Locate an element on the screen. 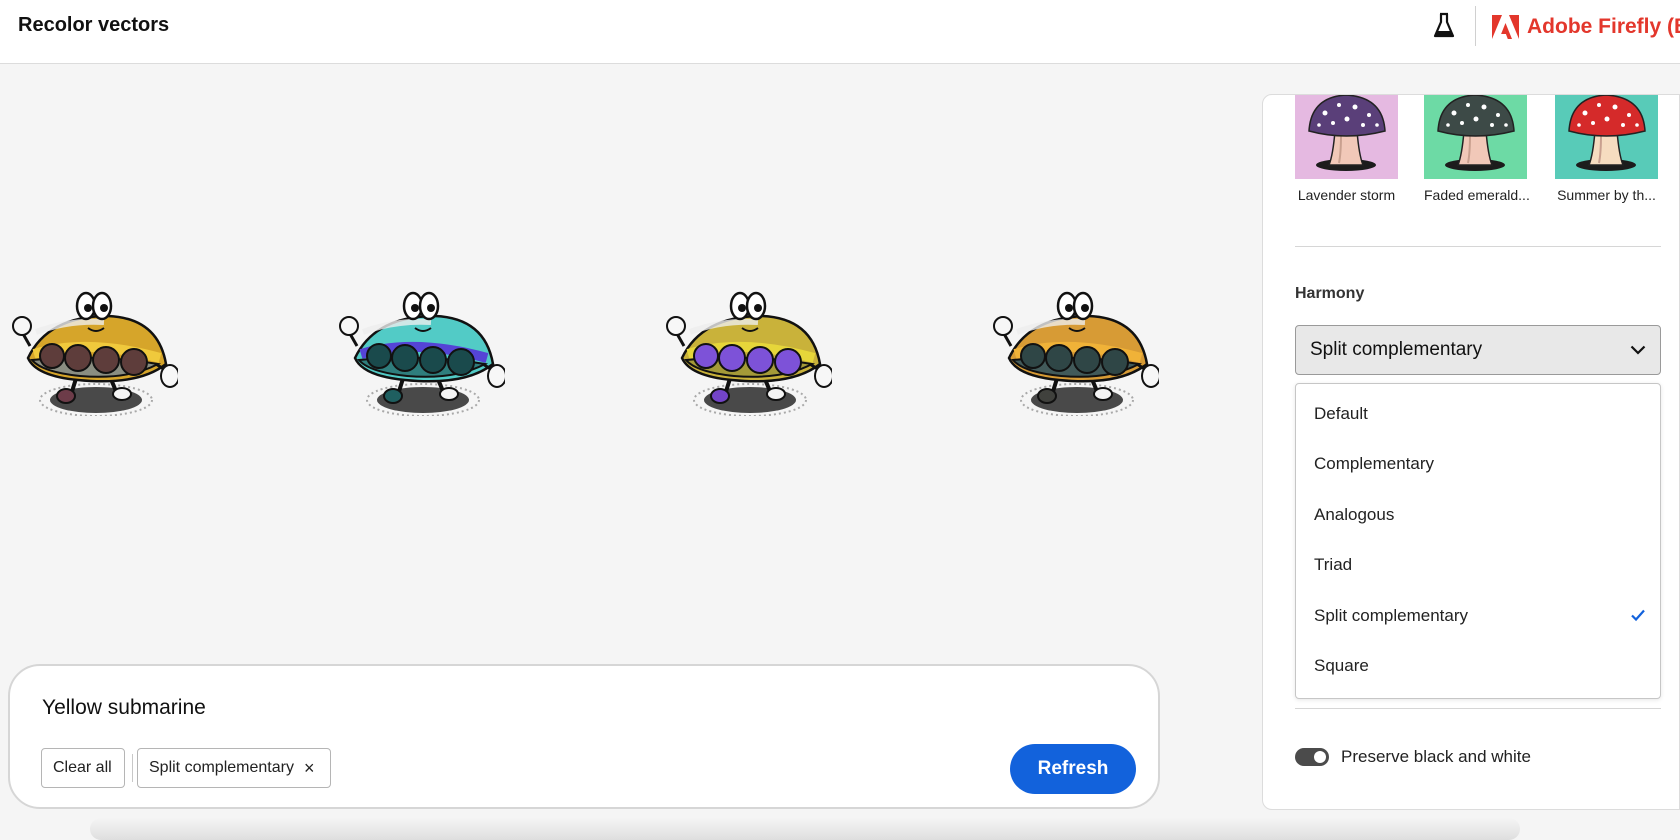 This screenshot has width=1680, height=840. prompt-input: Yellow submarine is located at coordinates (124, 708).